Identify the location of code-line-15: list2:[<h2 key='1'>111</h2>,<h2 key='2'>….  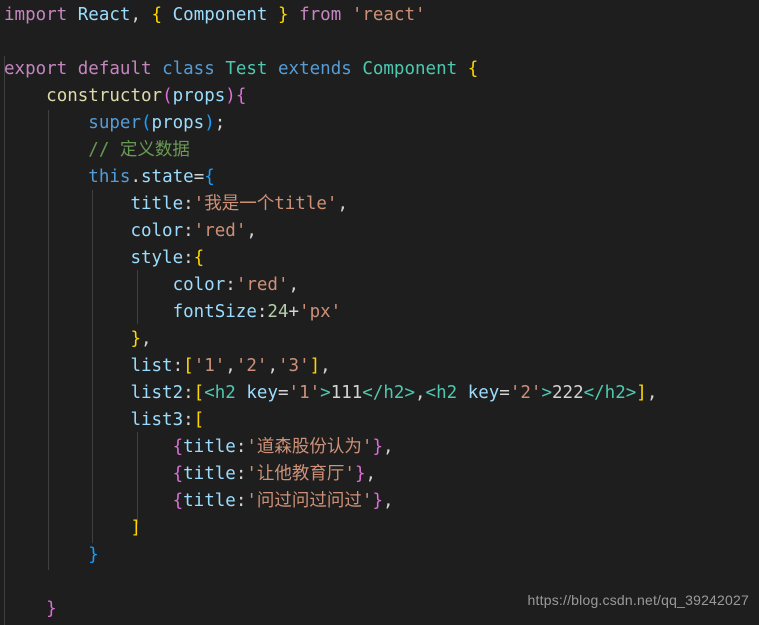
(379, 393).